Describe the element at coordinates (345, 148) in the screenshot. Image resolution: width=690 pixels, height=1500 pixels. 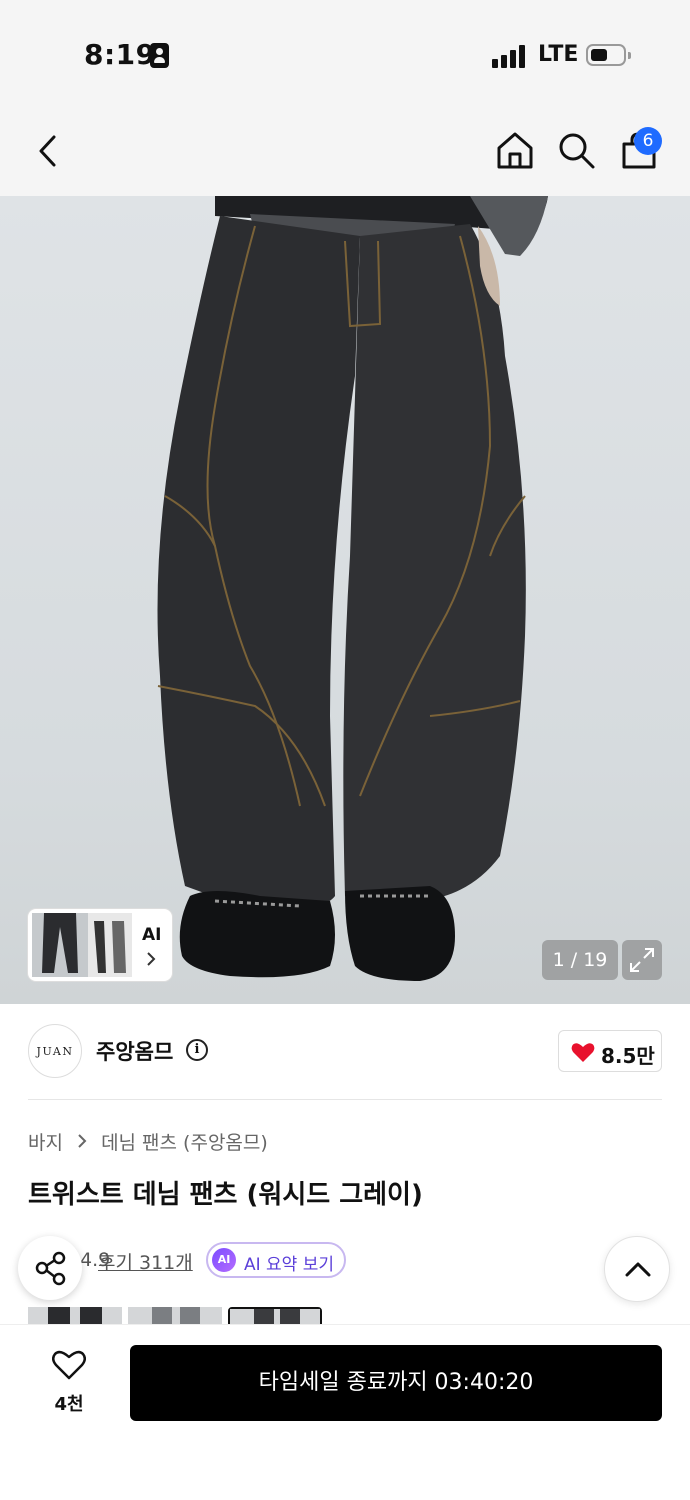
I see `top-nav` at that location.